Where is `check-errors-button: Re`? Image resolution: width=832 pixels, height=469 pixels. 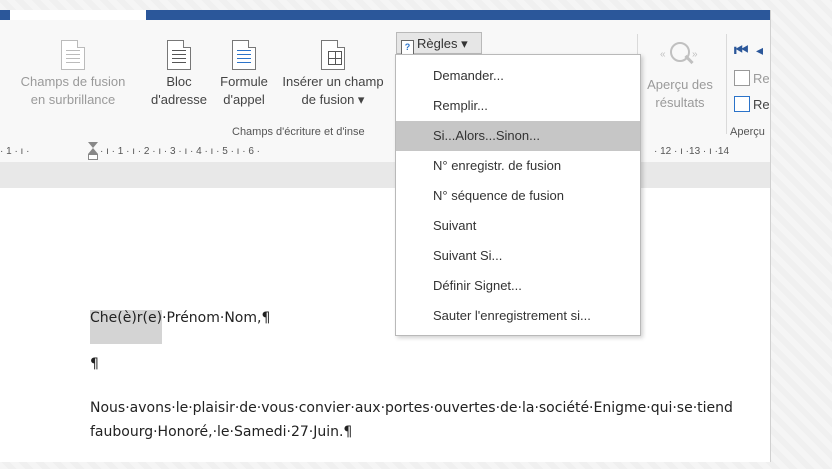 check-errors-button: Re is located at coordinates (752, 104).